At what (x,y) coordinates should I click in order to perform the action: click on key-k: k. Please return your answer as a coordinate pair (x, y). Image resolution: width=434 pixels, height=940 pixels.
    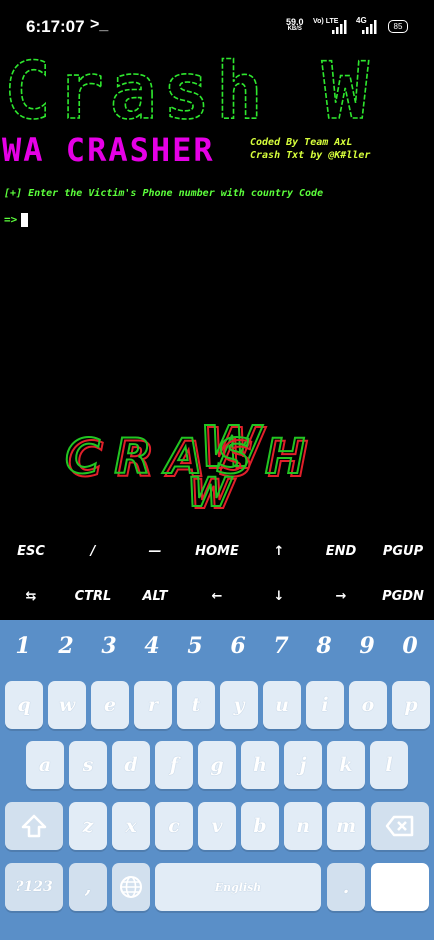
    Looking at the image, I should click on (346, 765).